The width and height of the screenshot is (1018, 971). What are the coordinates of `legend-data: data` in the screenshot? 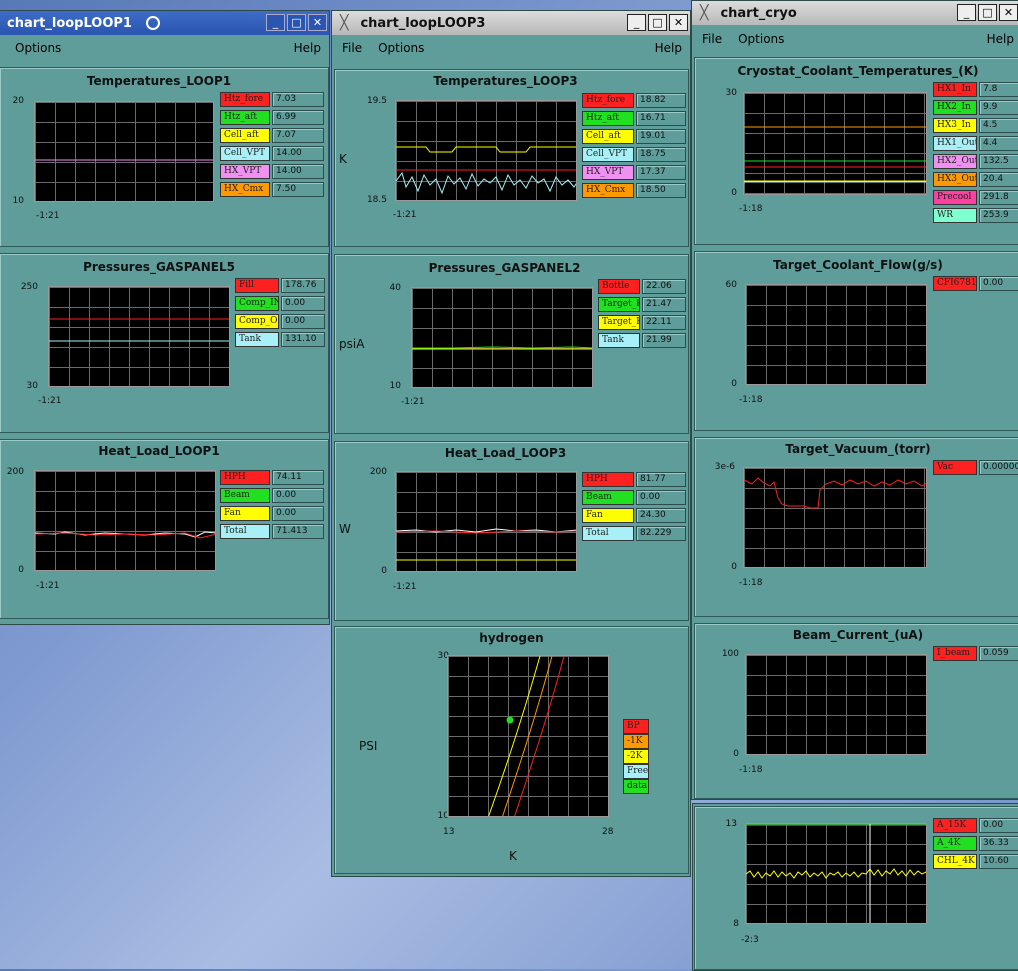 It's located at (636, 786).